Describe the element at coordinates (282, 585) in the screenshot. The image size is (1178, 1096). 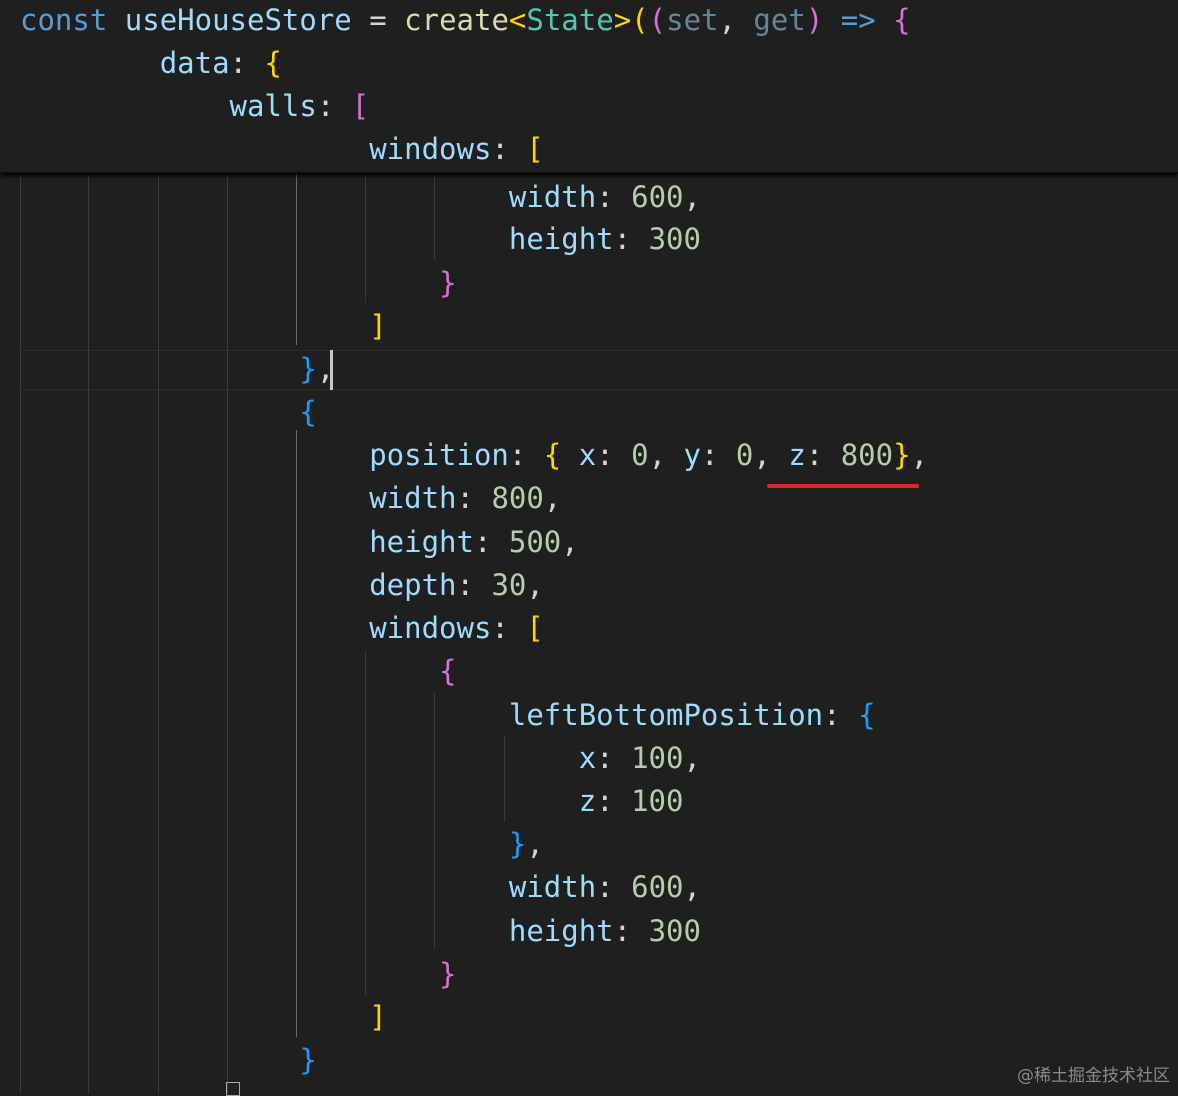
I see `code-line: depth: 30,` at that location.